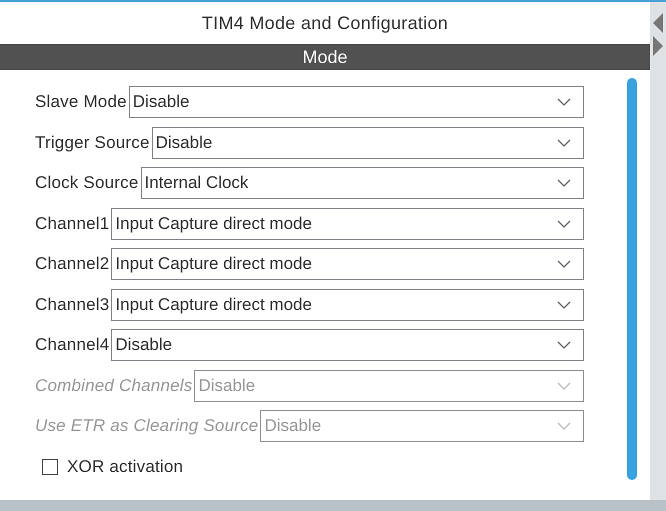 This screenshot has height=511, width=666. Describe the element at coordinates (81, 102) in the screenshot. I see `field-label: Slave Mode` at that location.